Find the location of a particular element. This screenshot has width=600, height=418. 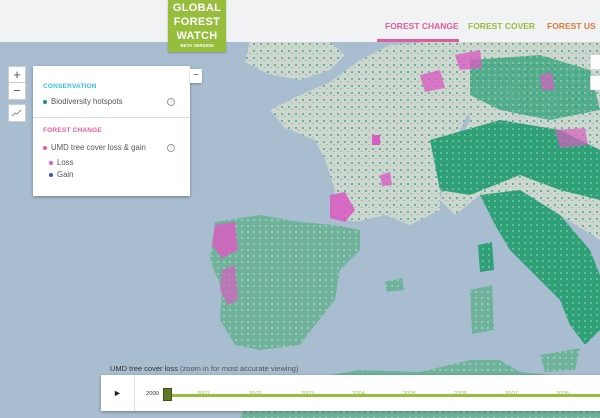

loss-east is located at coordinates (571, 138).